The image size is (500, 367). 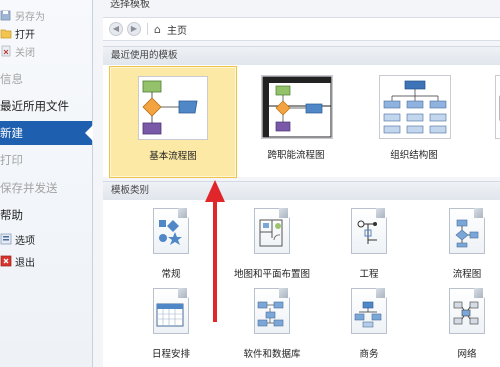 What do you see at coordinates (147, 29) in the screenshot?
I see `divider` at bounding box center [147, 29].